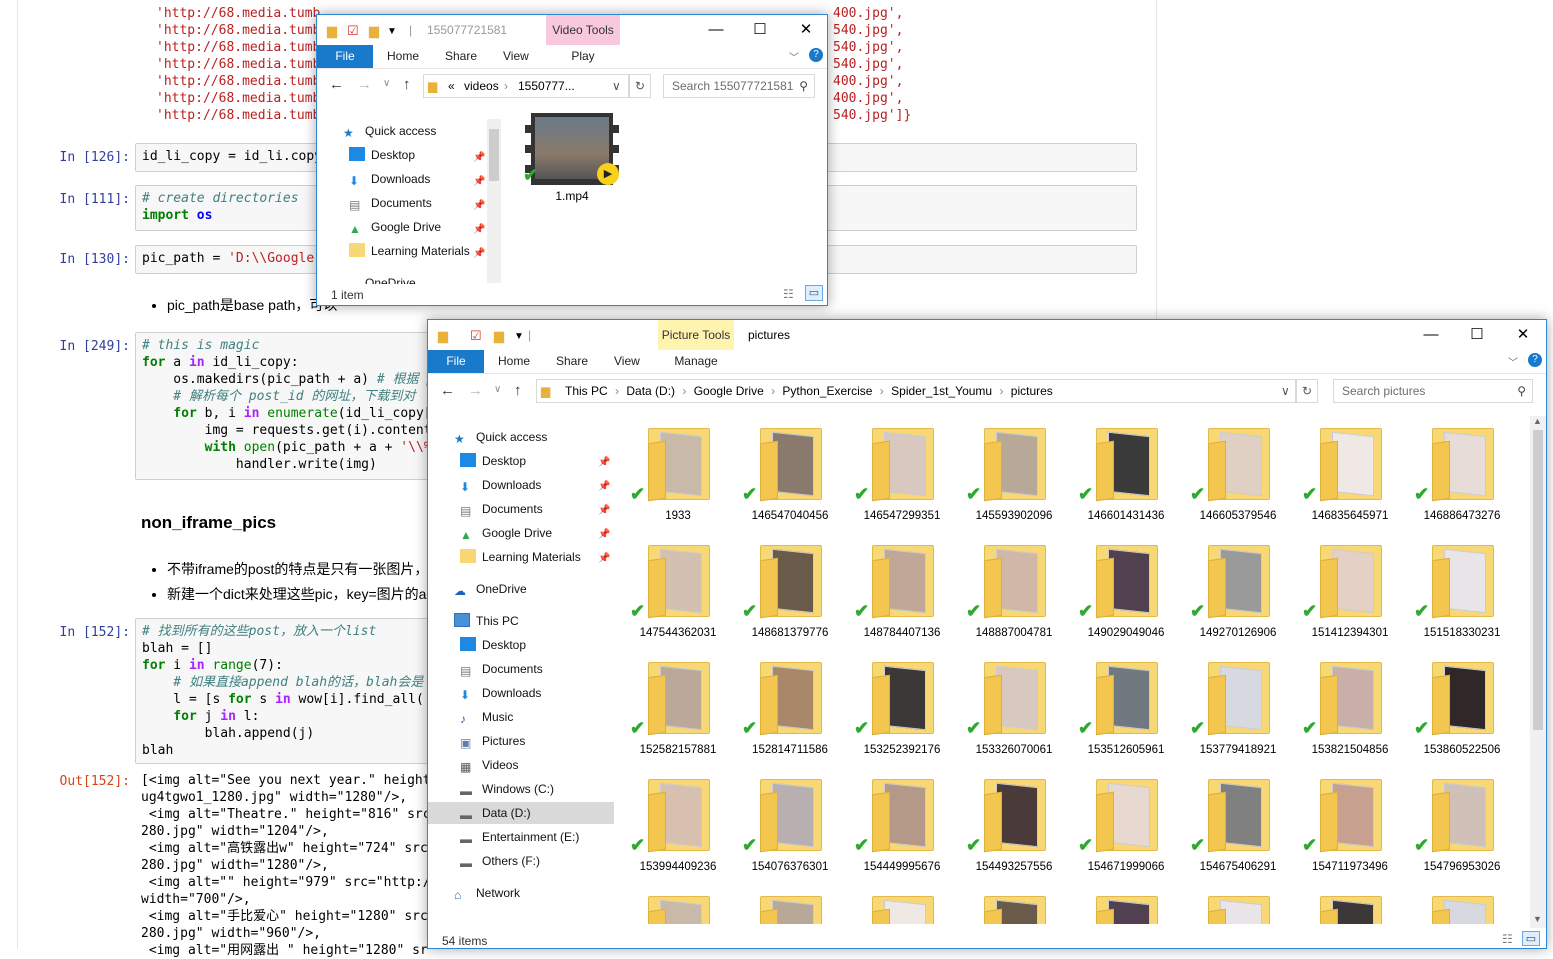  Describe the element at coordinates (1537, 421) in the screenshot. I see `scroll-up-icon: ▲` at that location.